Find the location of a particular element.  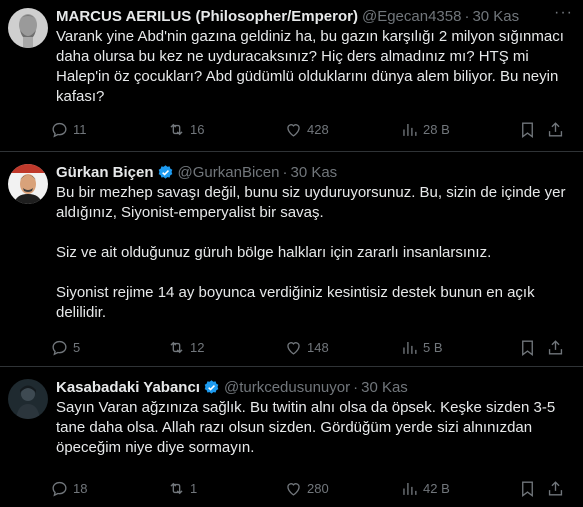

reply-count: 18 is located at coordinates (80, 488).